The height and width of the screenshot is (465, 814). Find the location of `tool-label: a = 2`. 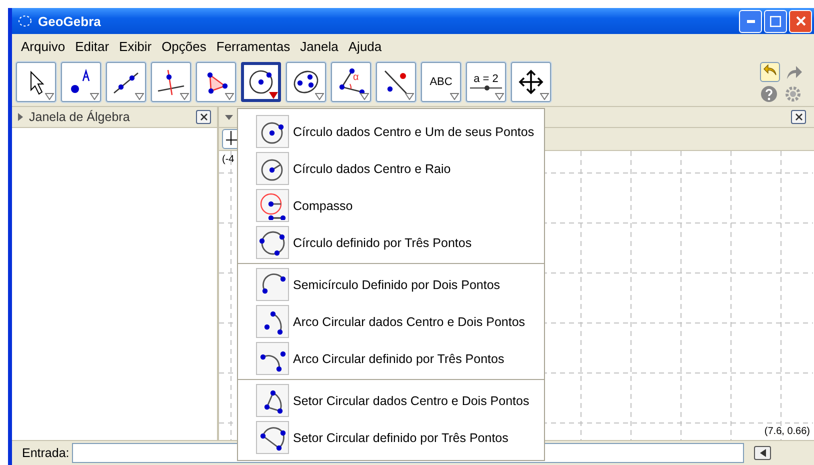

tool-label: a = 2 is located at coordinates (486, 79).